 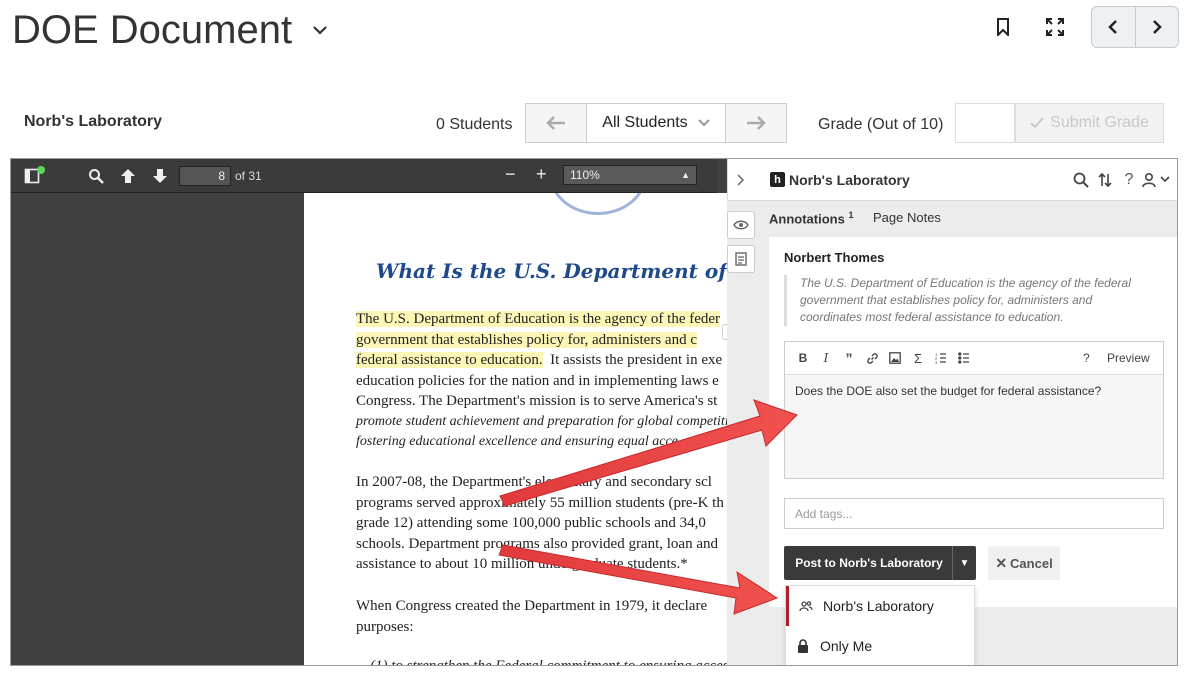 What do you see at coordinates (1037, 123) in the screenshot?
I see `check-icon` at bounding box center [1037, 123].